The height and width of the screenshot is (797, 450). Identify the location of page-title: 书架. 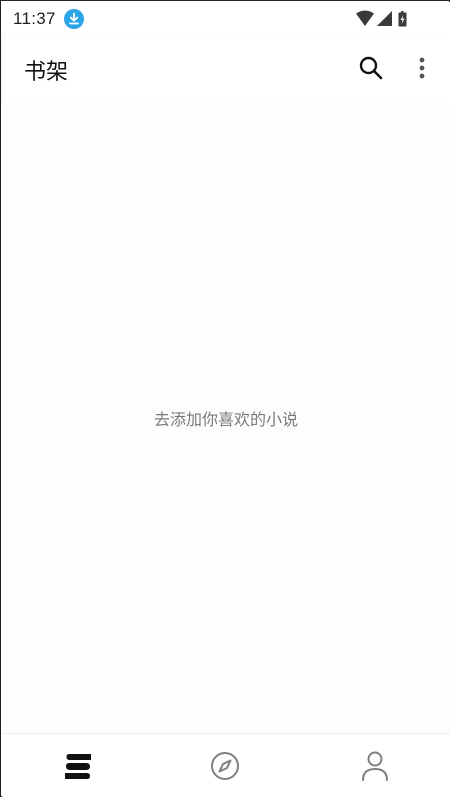
(46, 72).